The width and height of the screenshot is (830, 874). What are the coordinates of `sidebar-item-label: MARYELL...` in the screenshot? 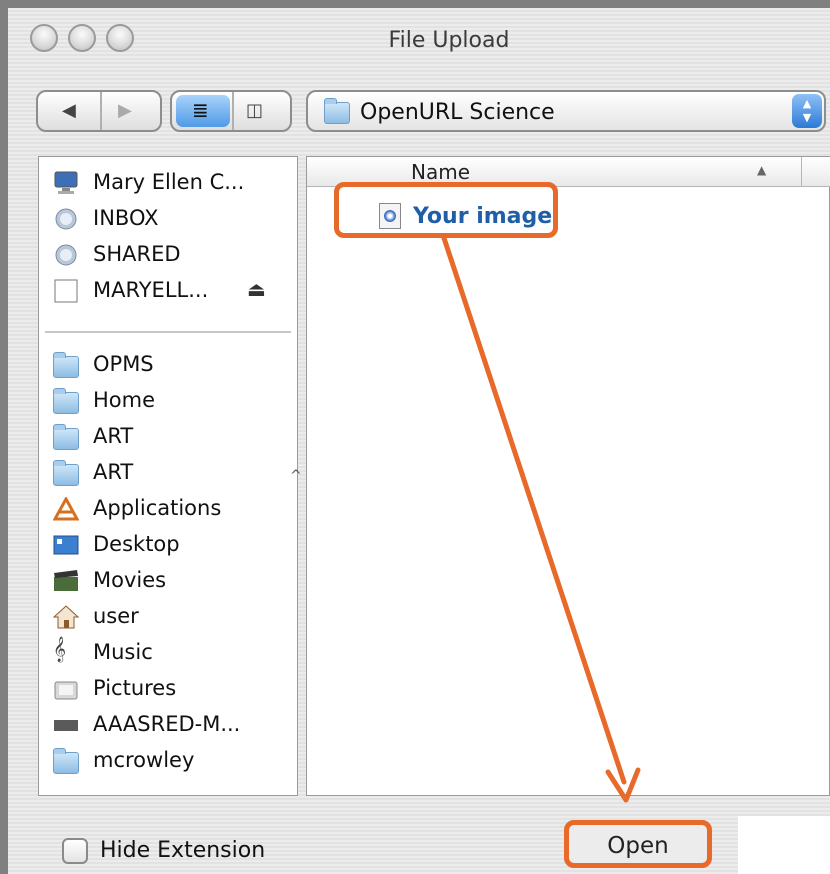 It's located at (151, 290).